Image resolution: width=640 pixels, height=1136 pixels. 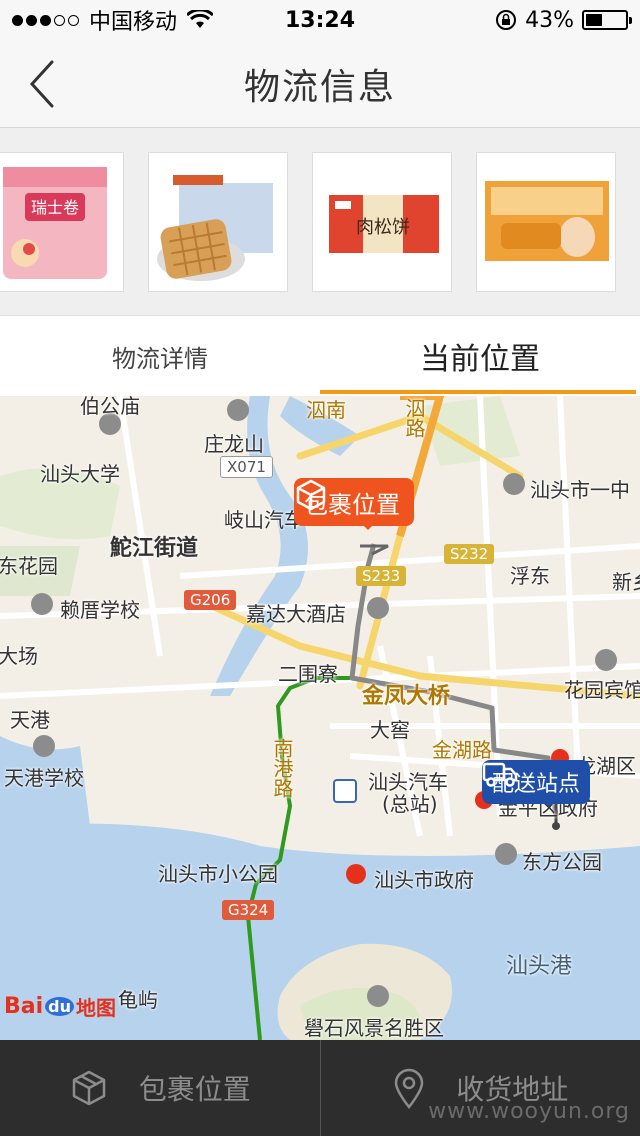 What do you see at coordinates (500, 774) in the screenshot?
I see `truck-icon` at bounding box center [500, 774].